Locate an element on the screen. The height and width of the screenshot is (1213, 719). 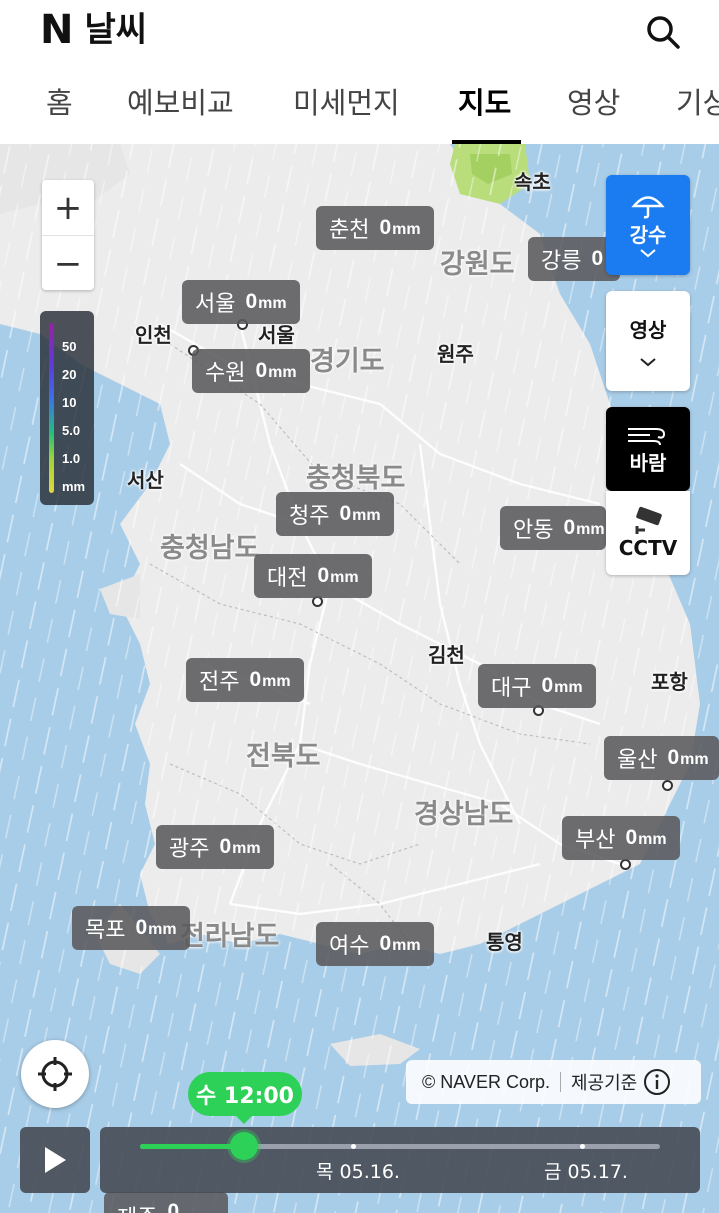
city-name: 안동 is located at coordinates (533, 530).